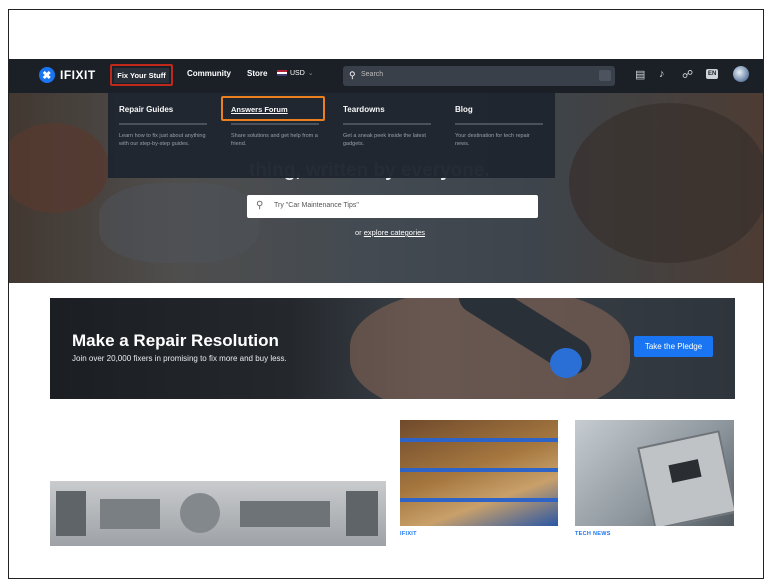 The image size is (773, 586). What do you see at coordinates (673, 346) in the screenshot?
I see `take-the-pledge-button: Take the Pledge` at bounding box center [673, 346].